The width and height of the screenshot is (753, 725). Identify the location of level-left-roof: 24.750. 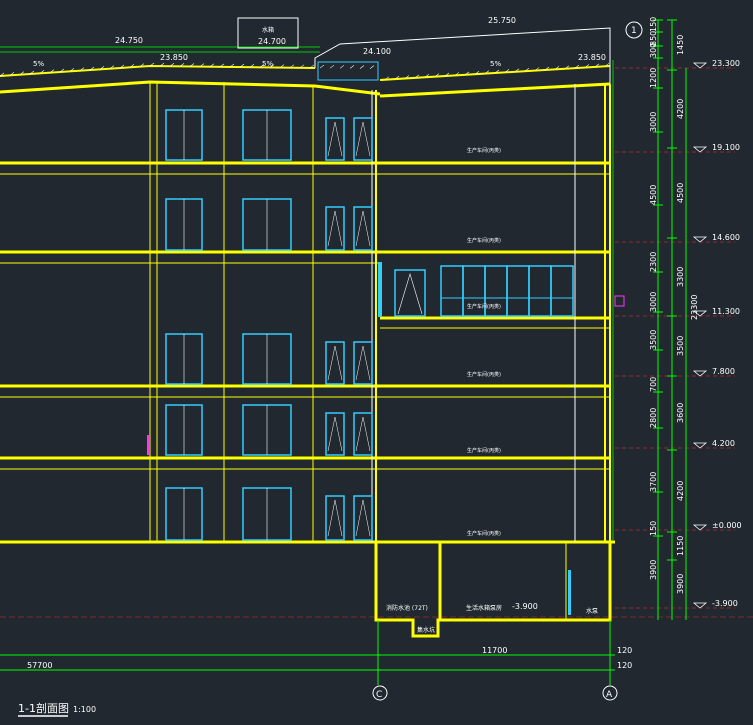
(129, 40).